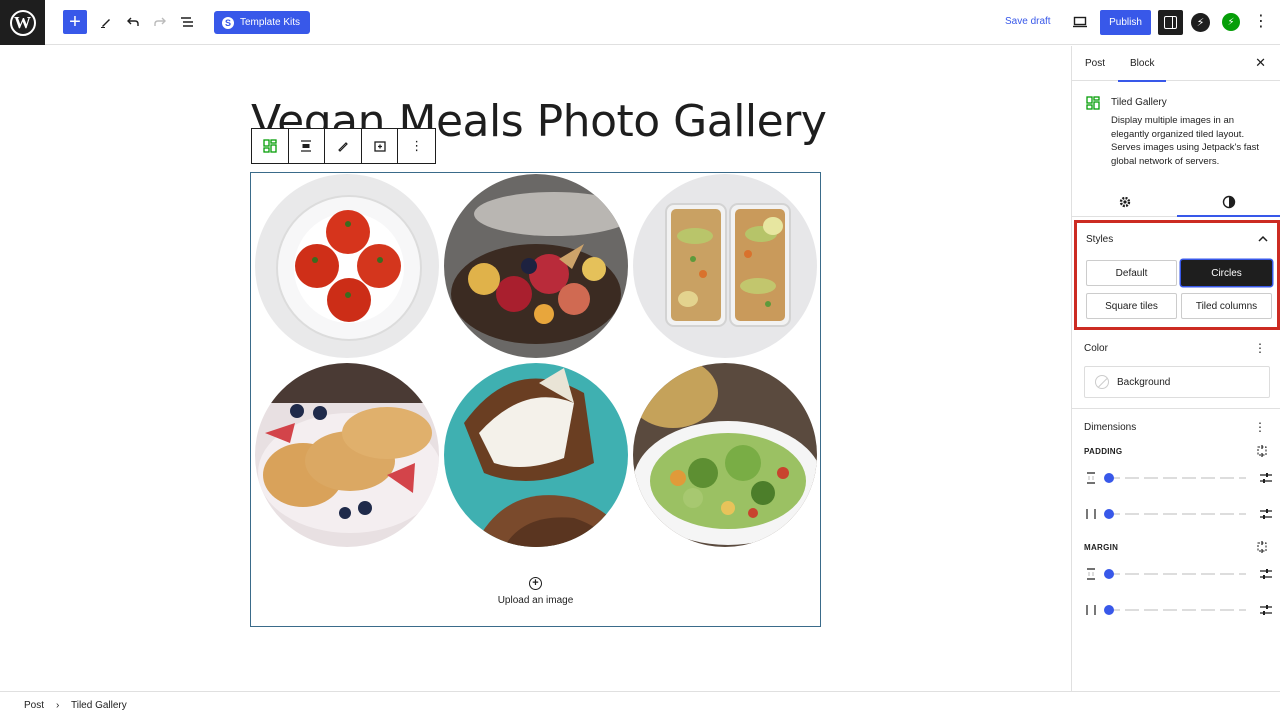  I want to click on save-draft-button: Save draft, so click(1028, 21).